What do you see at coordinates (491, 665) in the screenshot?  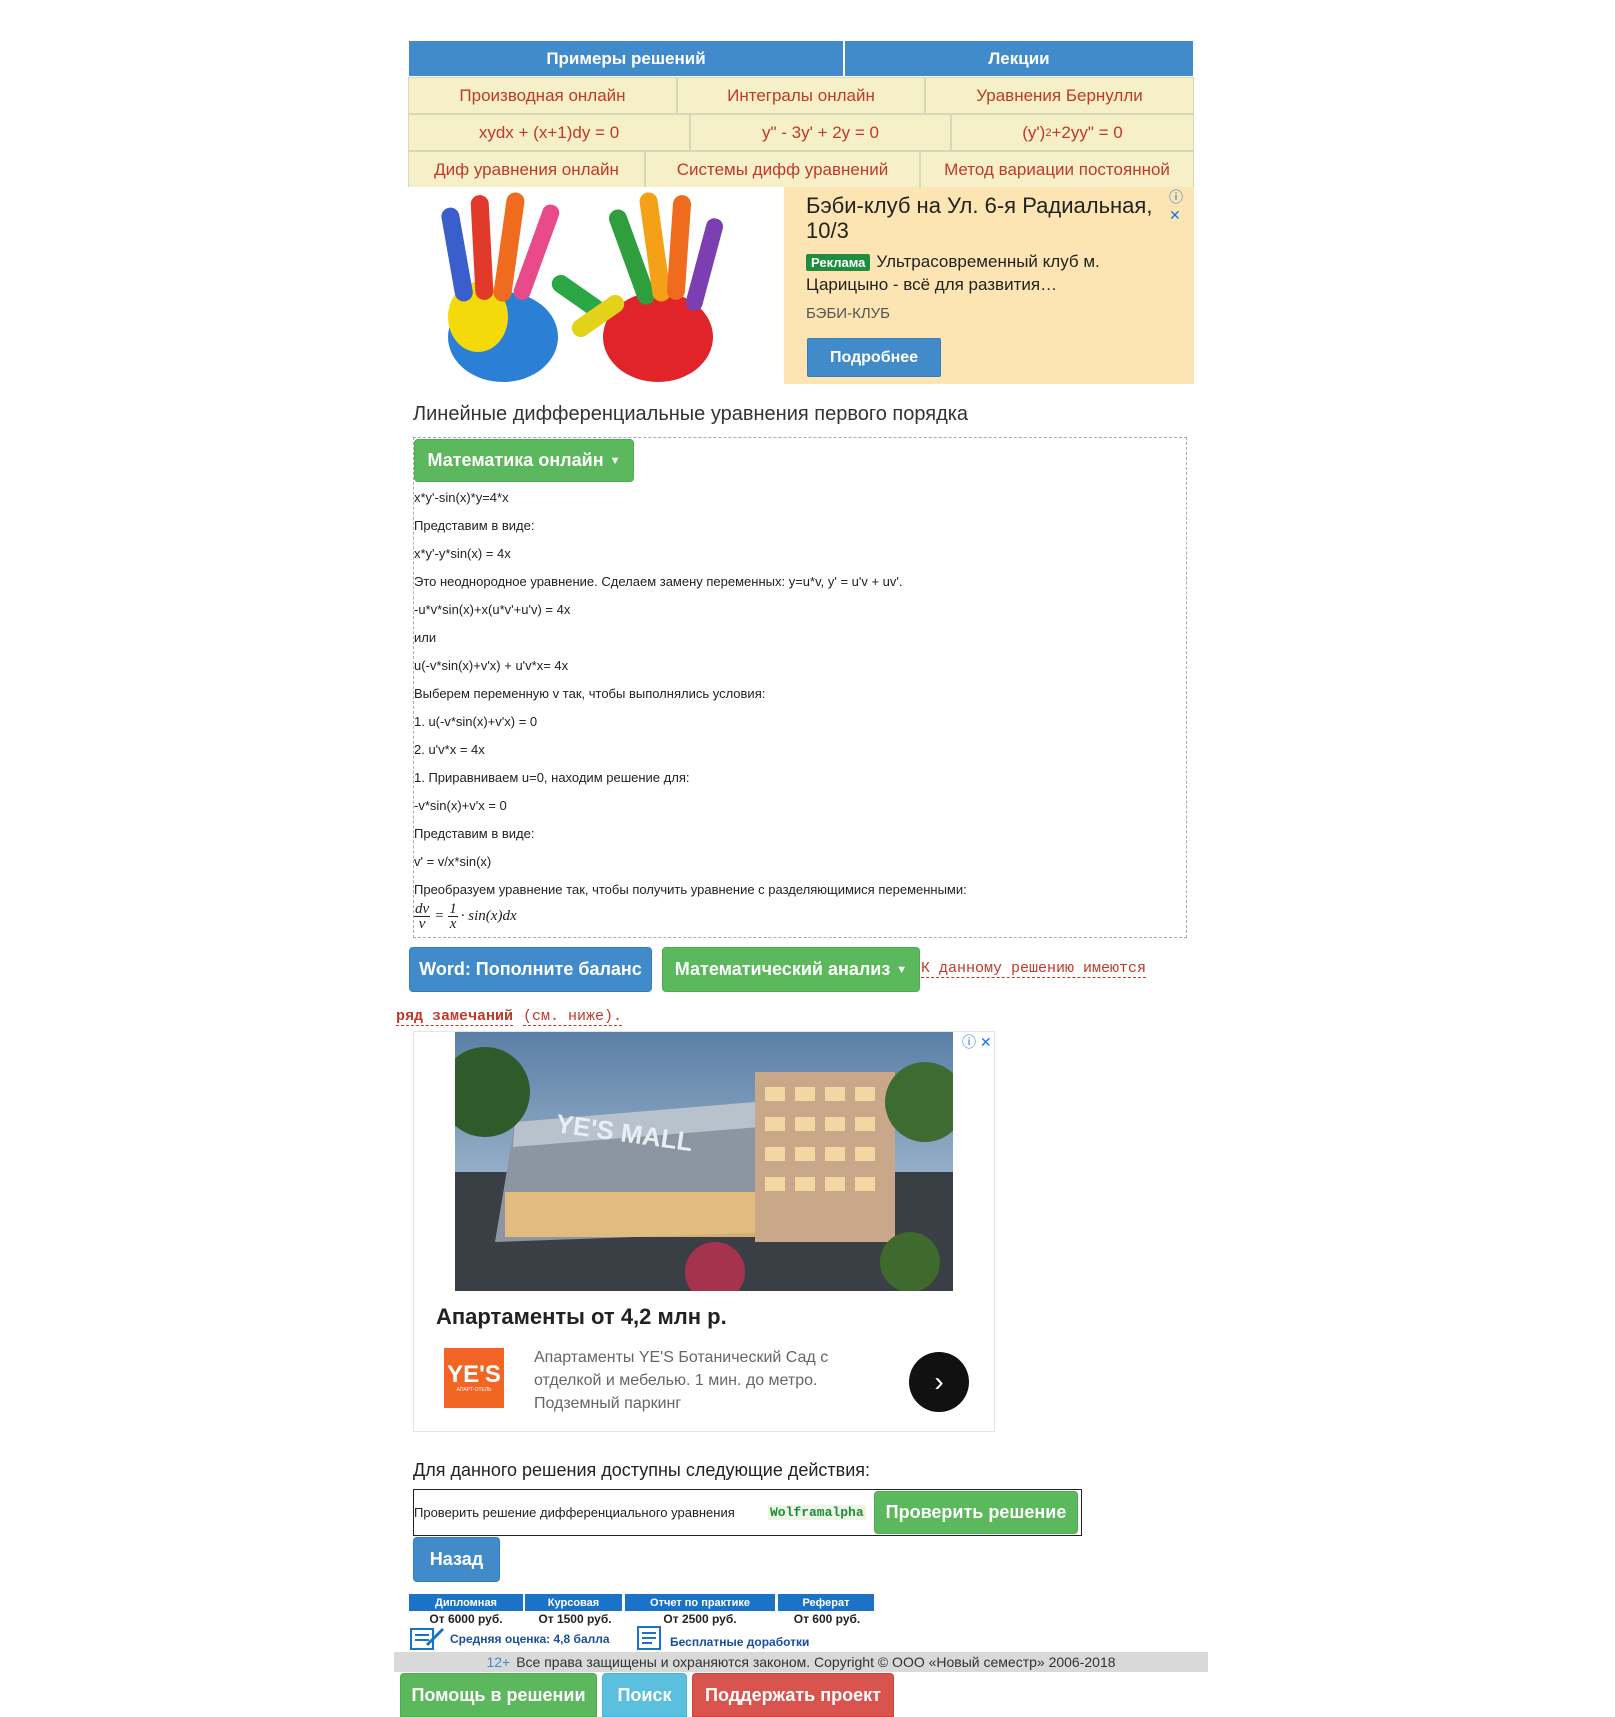 I see `solution-line: u(-v*sin(x)+v'x) + u'v*x= 4x` at bounding box center [491, 665].